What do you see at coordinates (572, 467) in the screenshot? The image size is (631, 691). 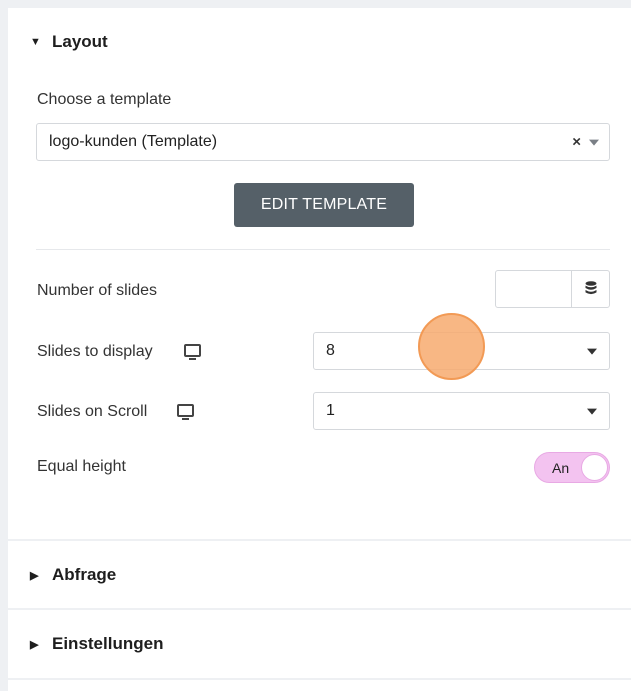 I see `equal-height-toggle: An` at bounding box center [572, 467].